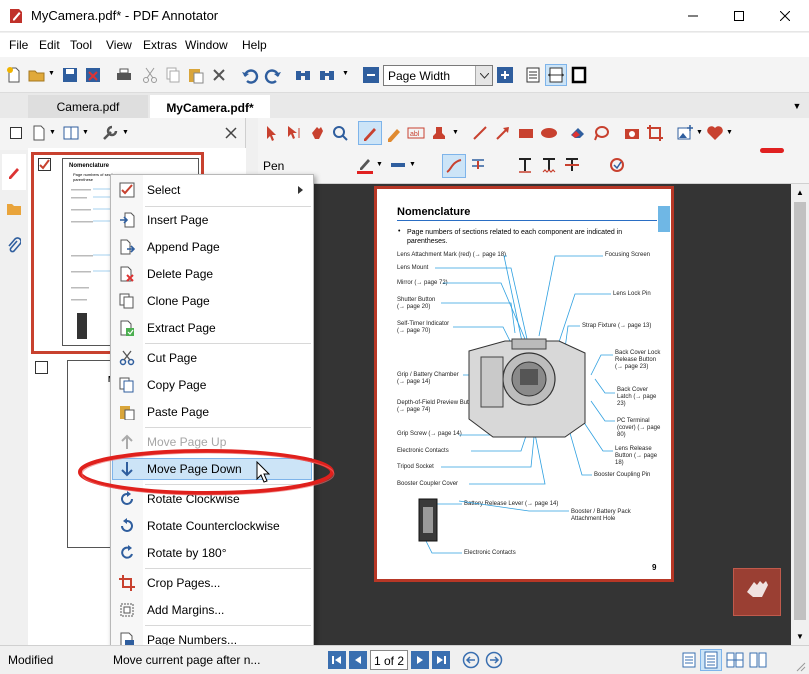 The image size is (809, 674). Describe the element at coordinates (37, 75) in the screenshot. I see `open-folder-icon` at that location.